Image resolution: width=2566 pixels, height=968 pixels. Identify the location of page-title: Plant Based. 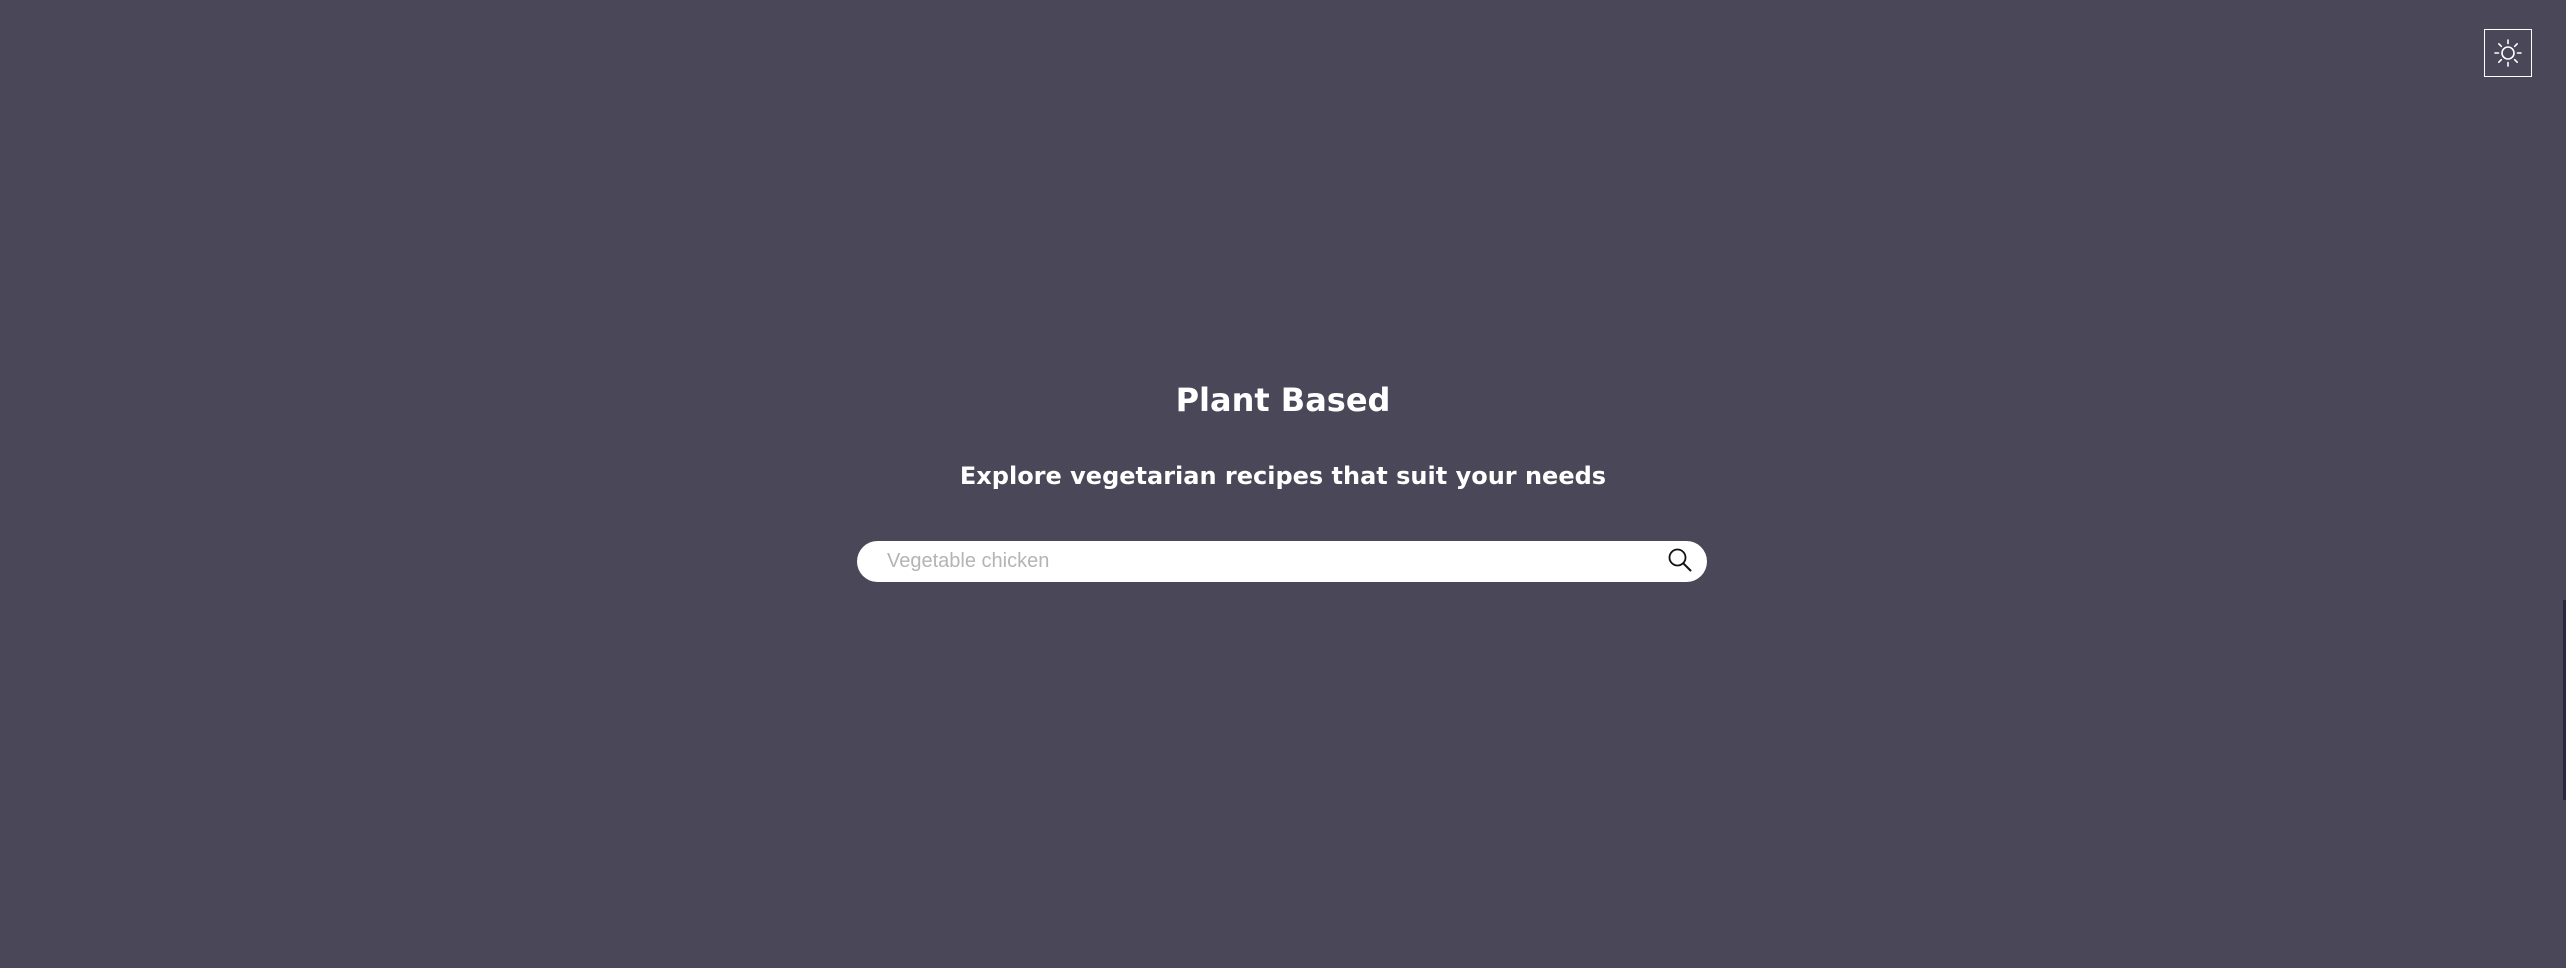
(1283, 400).